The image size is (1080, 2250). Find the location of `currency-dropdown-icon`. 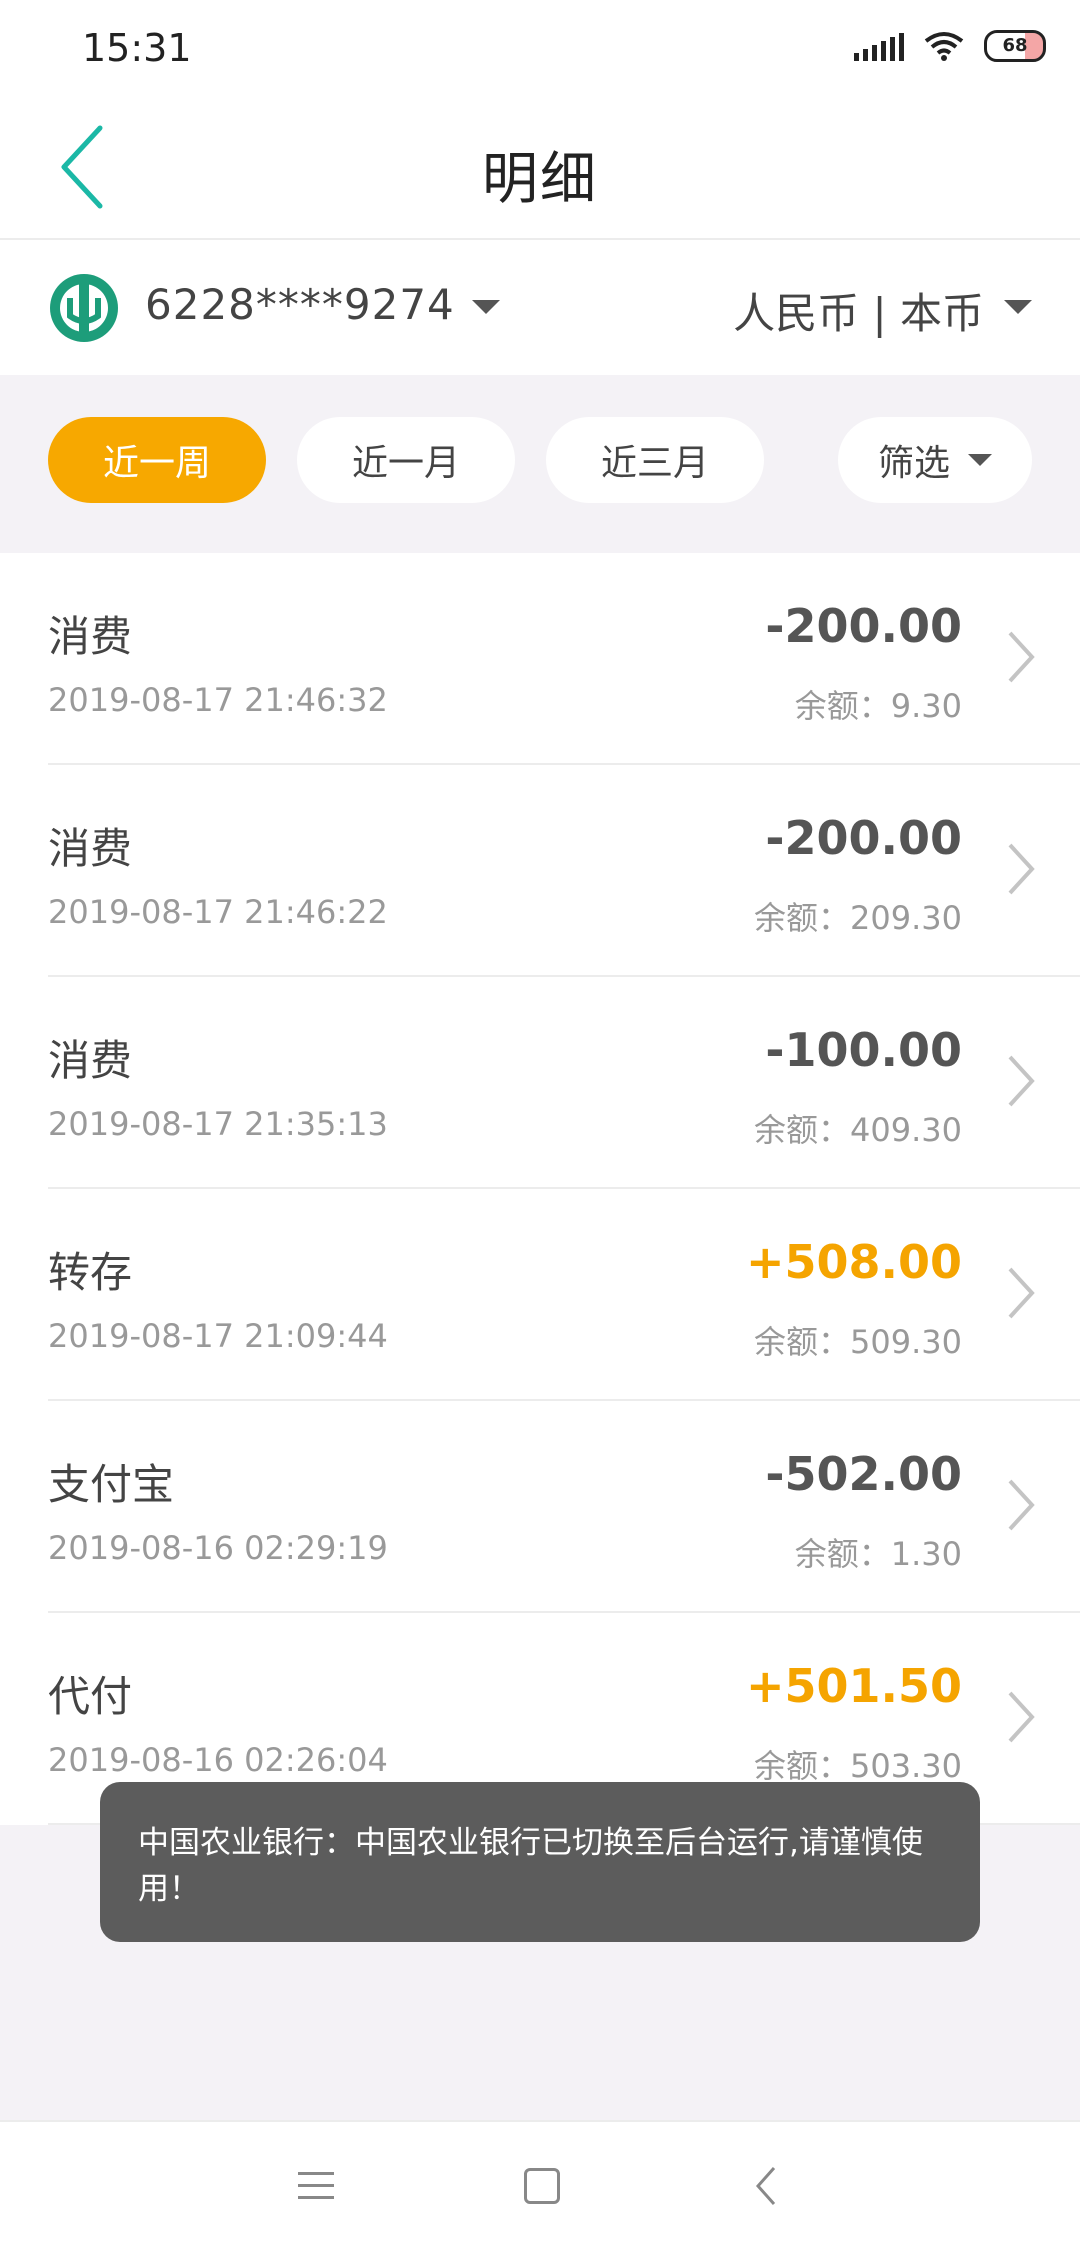

currency-dropdown-icon is located at coordinates (1018, 307).